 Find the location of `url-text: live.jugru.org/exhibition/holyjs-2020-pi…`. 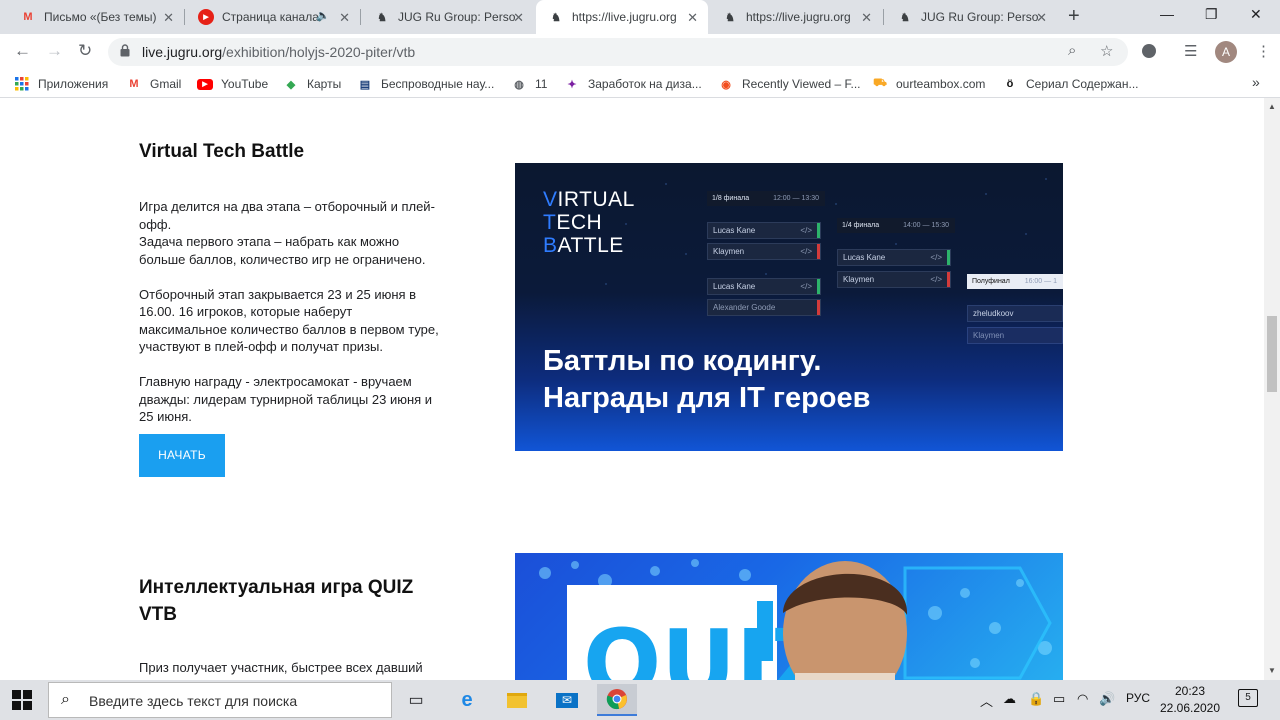

url-text: live.jugru.org/exhibition/holyjs-2020-pi… is located at coordinates (278, 52).